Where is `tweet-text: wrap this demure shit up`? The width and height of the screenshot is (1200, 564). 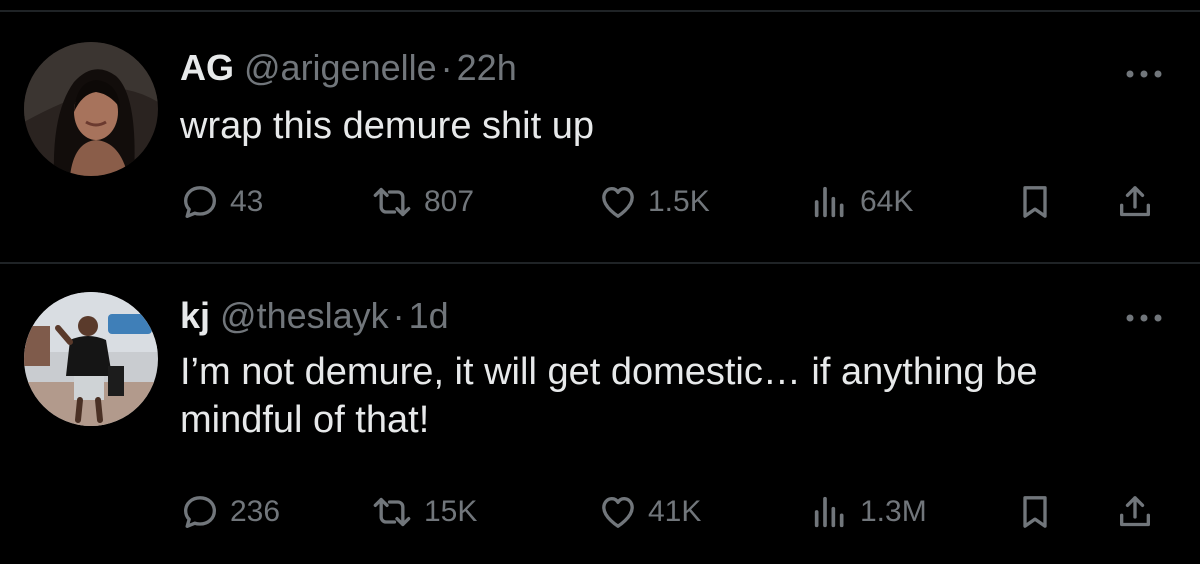
tweet-text: wrap this demure shit up is located at coordinates (387, 126).